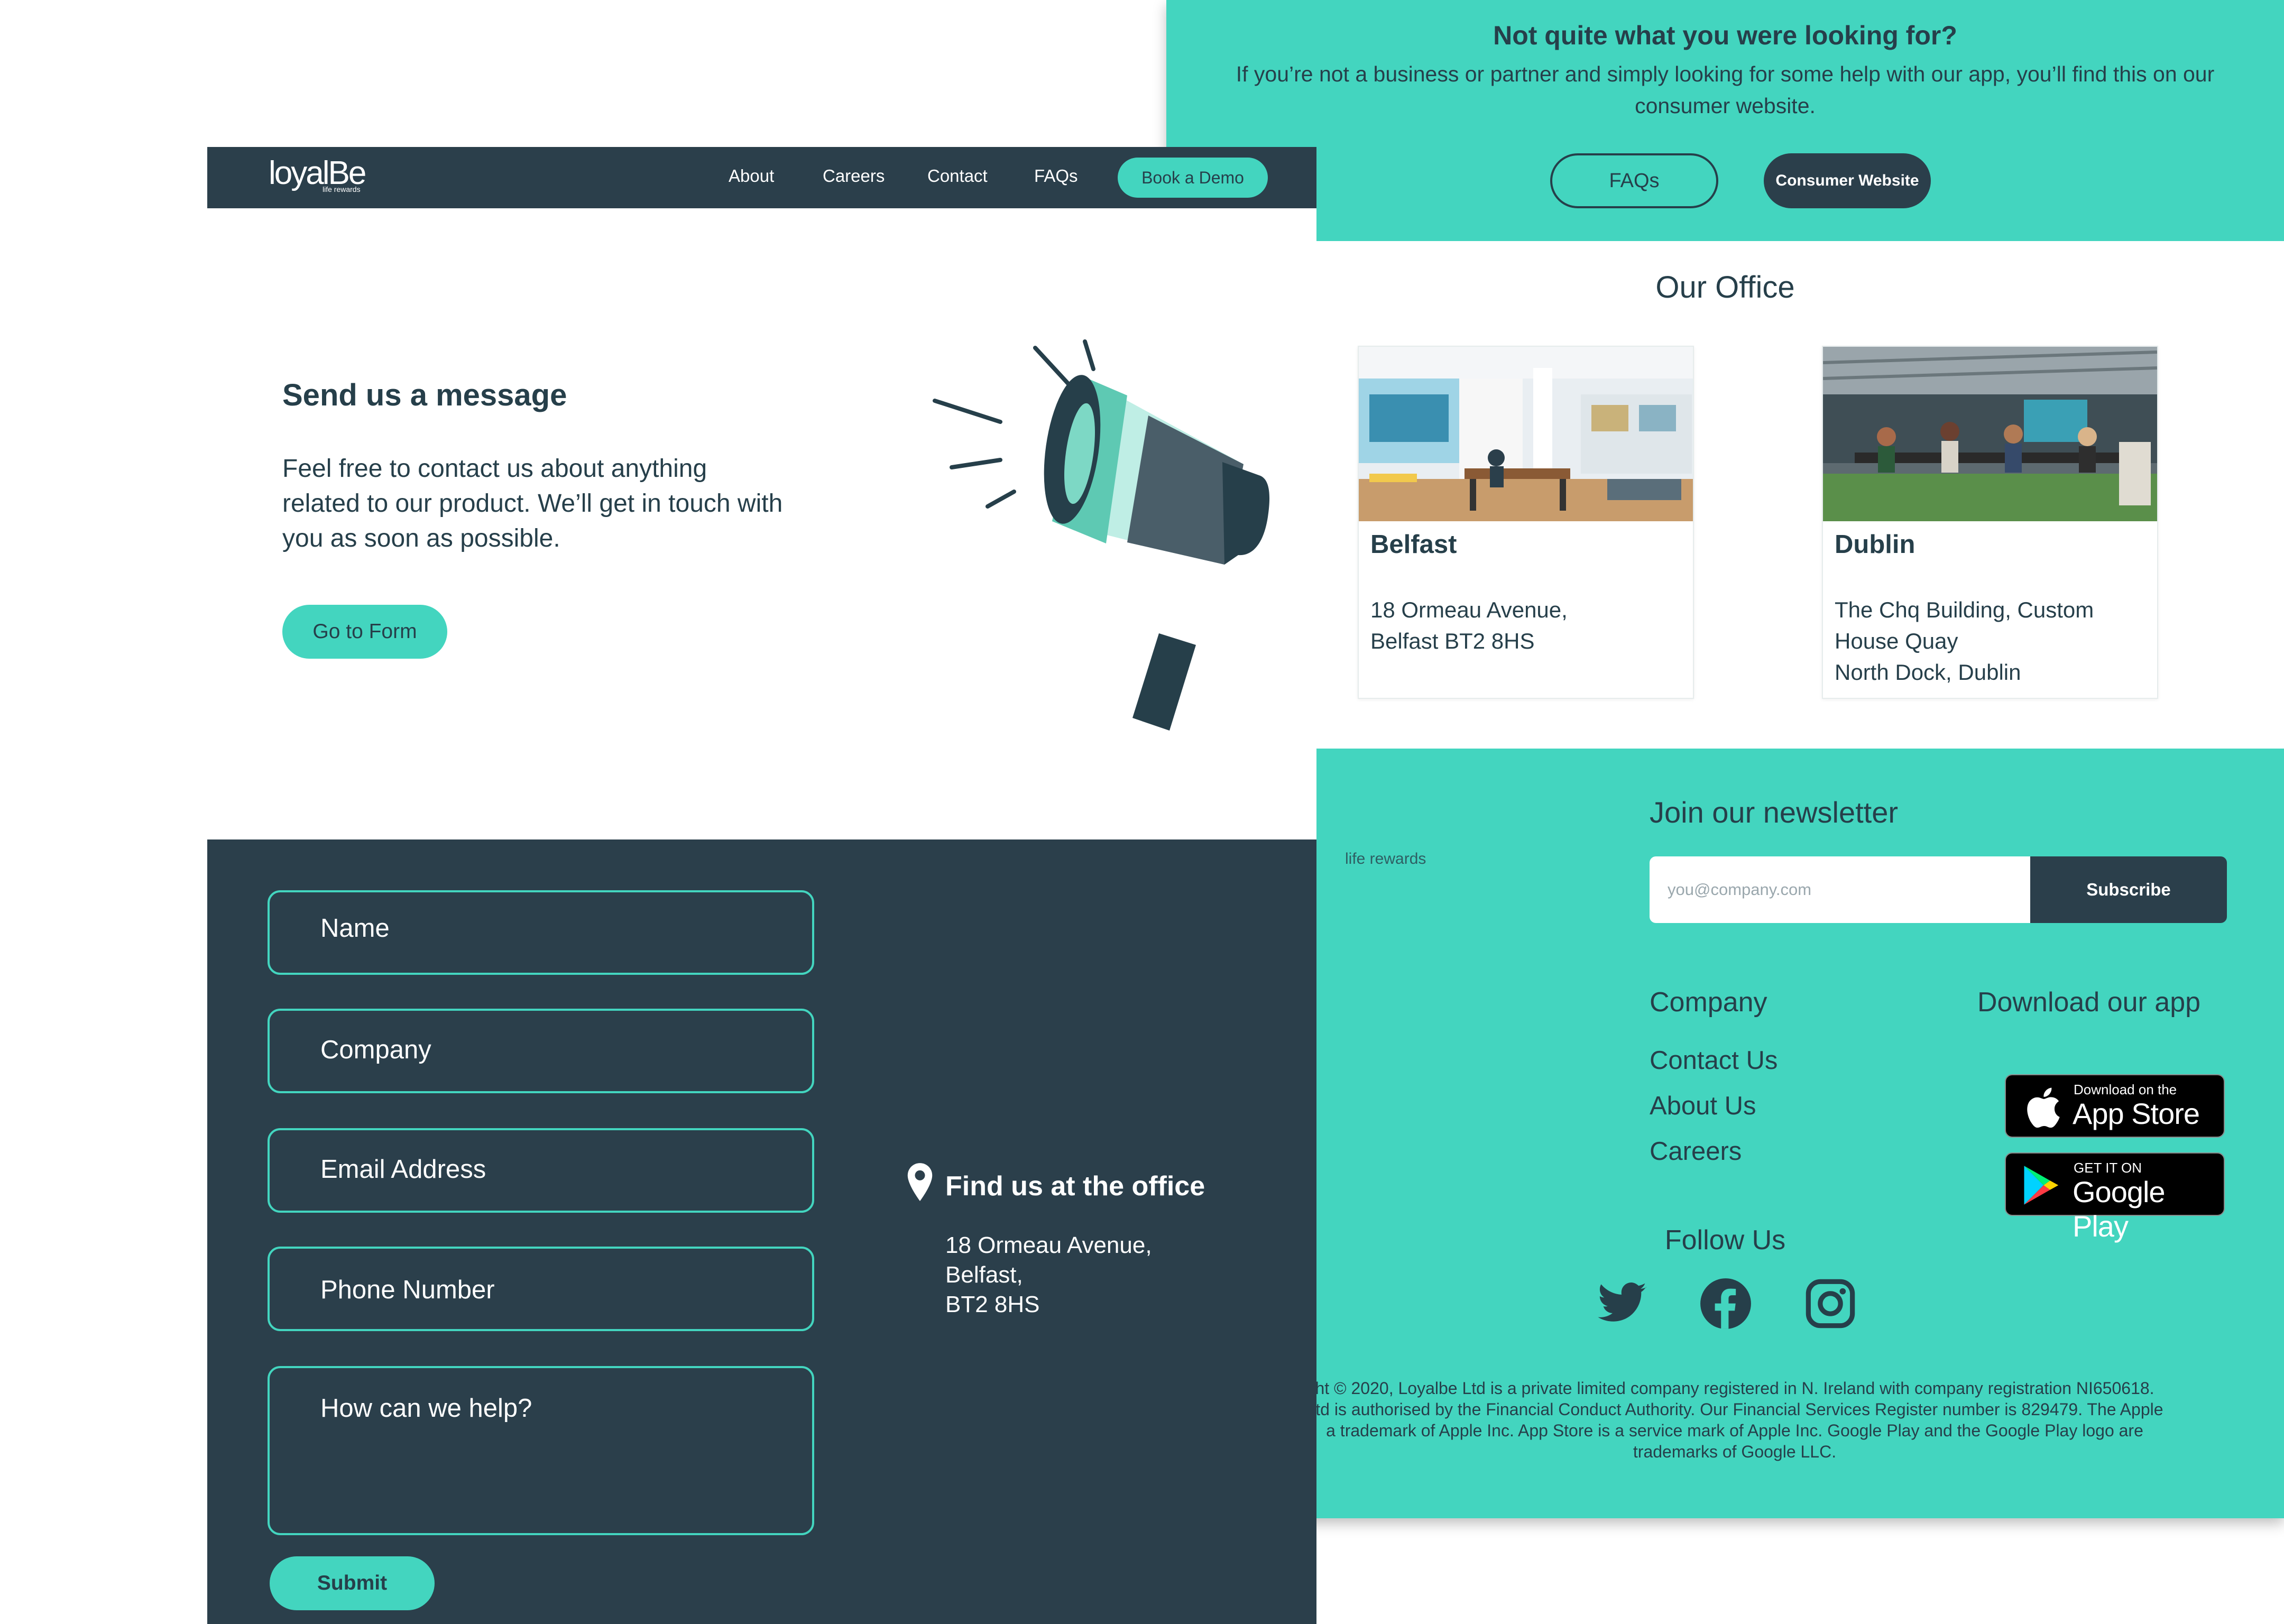  Describe the element at coordinates (854, 176) in the screenshot. I see `nav-careers-link: Careers` at that location.